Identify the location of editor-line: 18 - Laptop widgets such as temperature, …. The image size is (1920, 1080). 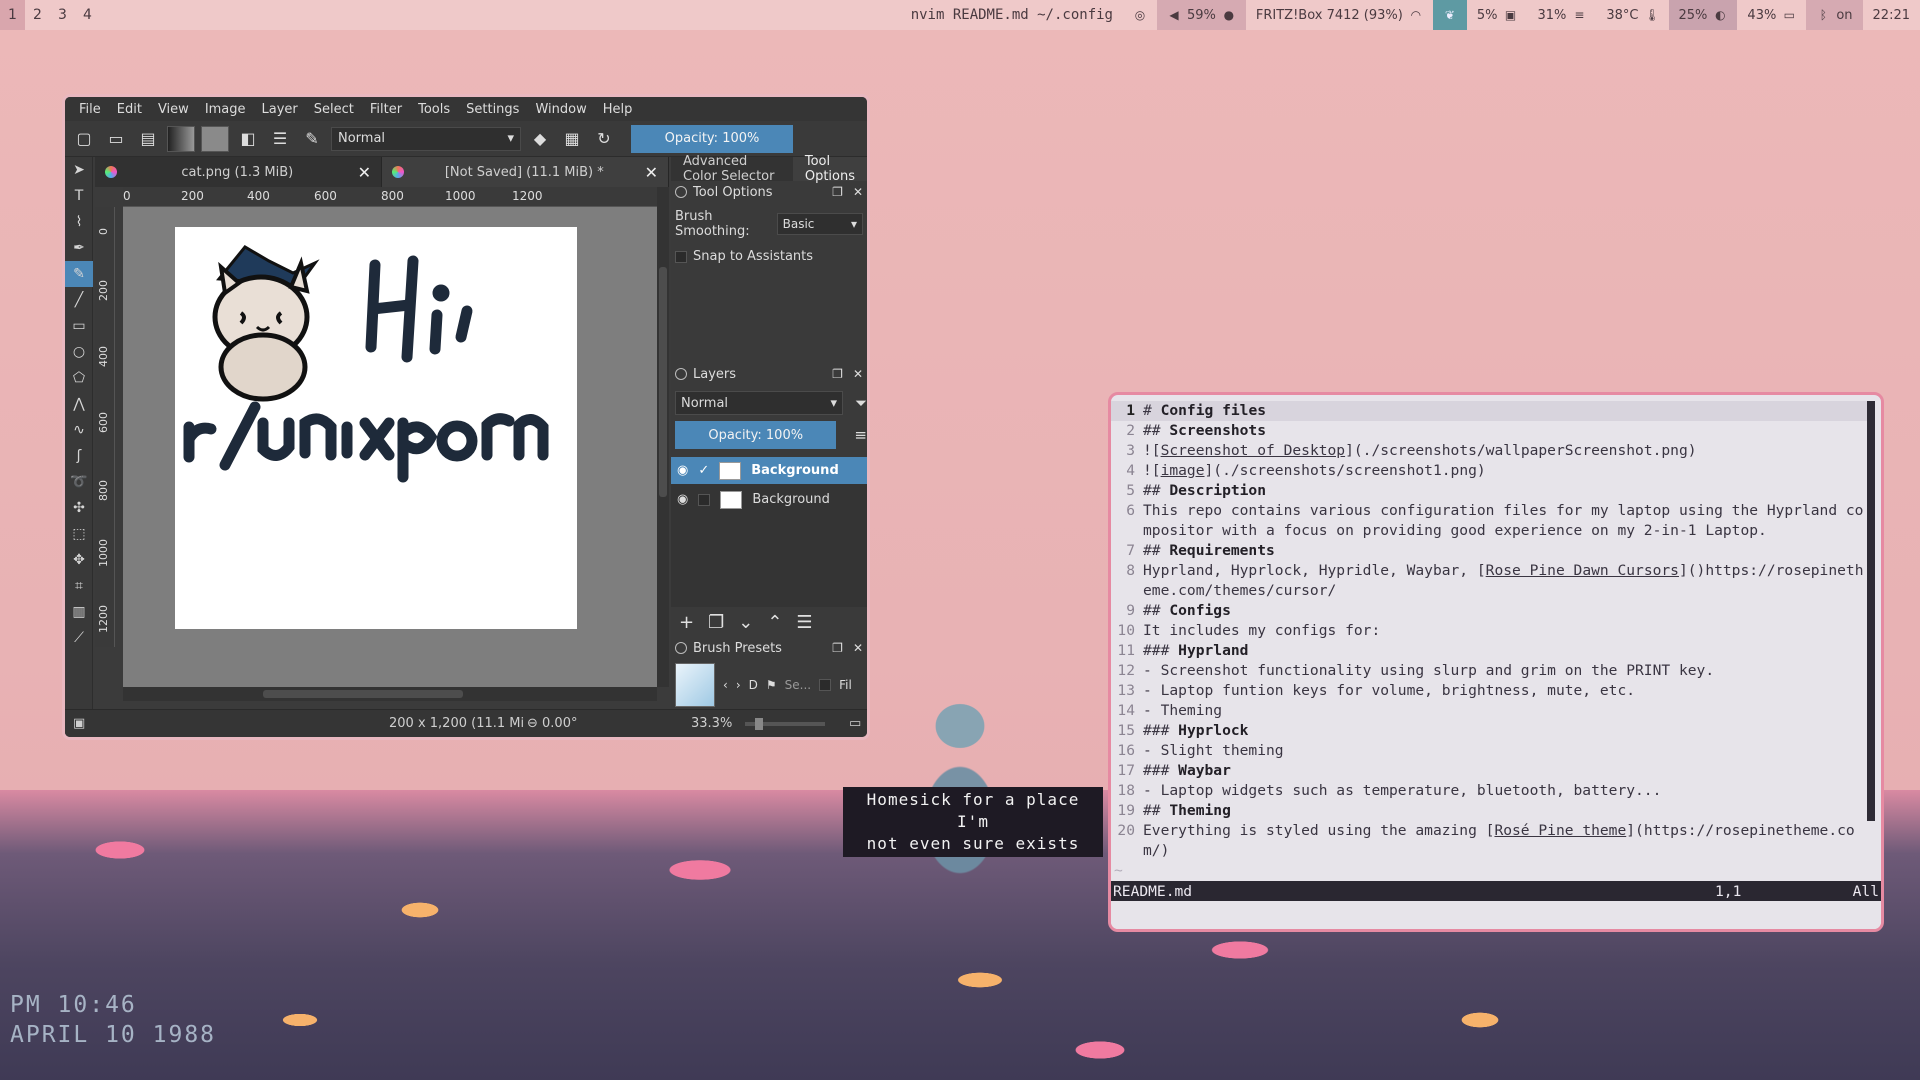
(1490, 791).